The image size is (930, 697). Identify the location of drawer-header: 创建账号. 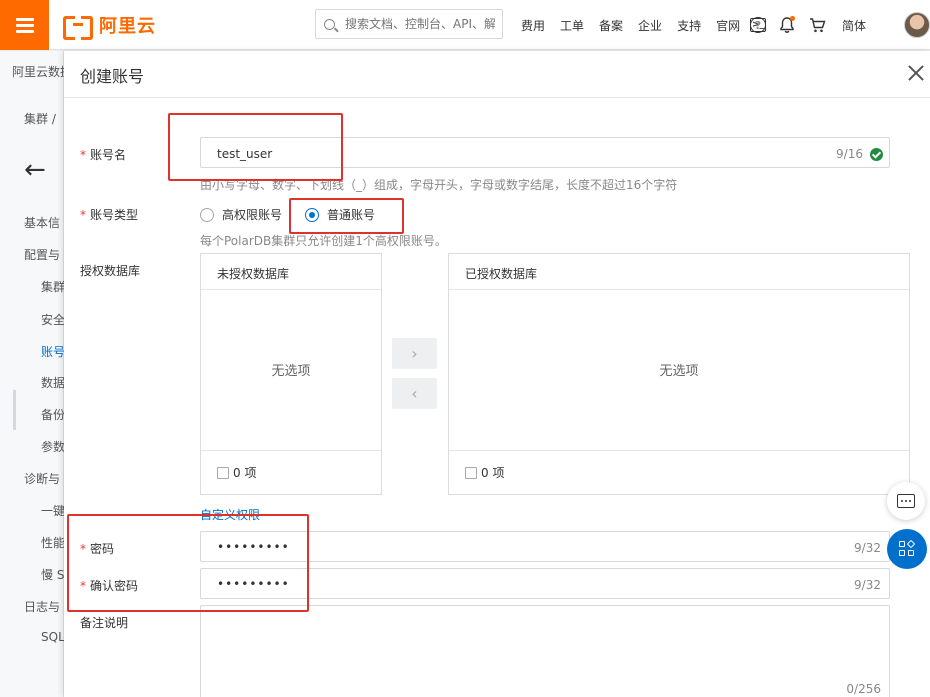
(497, 74).